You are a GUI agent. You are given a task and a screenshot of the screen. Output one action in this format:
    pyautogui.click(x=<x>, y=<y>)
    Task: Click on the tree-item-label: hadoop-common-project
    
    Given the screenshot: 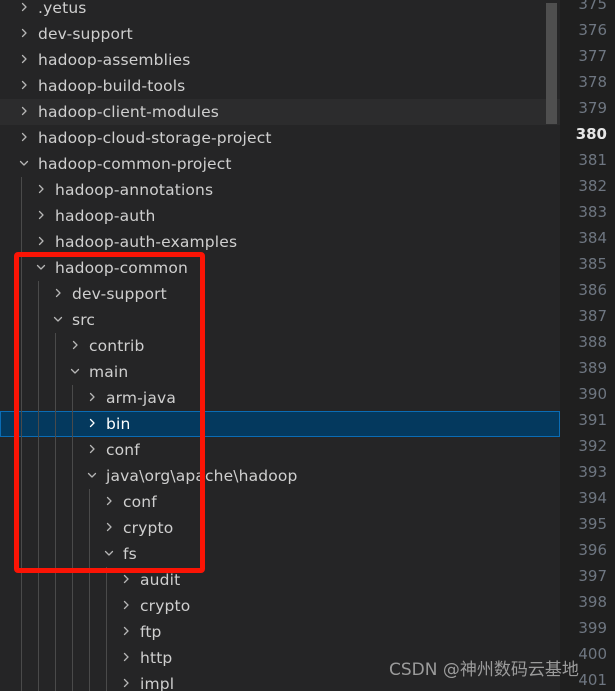 What is the action you would take?
    pyautogui.click(x=135, y=164)
    